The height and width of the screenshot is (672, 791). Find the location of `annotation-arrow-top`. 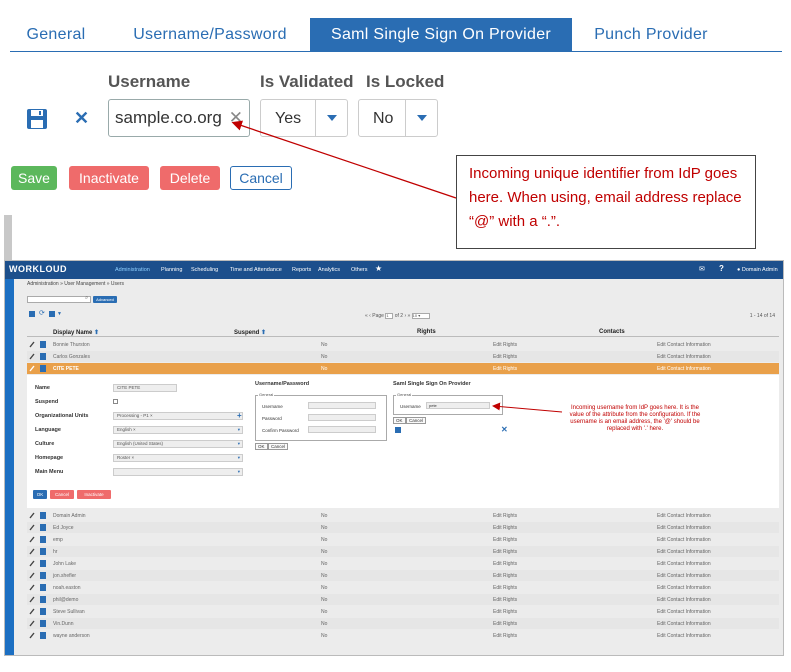

annotation-arrow-top is located at coordinates (344, 159).